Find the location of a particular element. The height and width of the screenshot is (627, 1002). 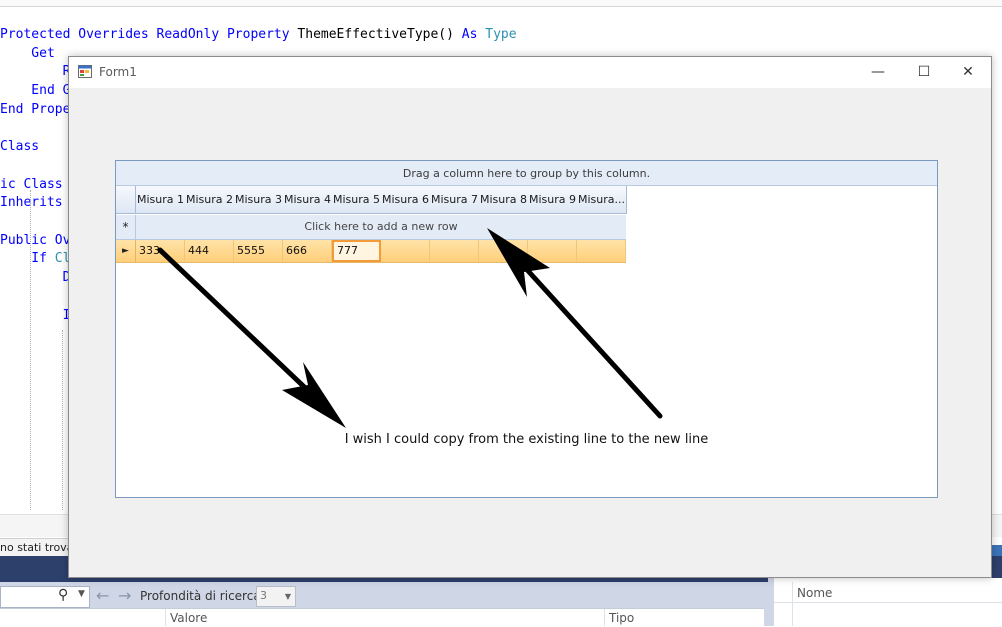

code-token: ic Class is located at coordinates (35, 184).